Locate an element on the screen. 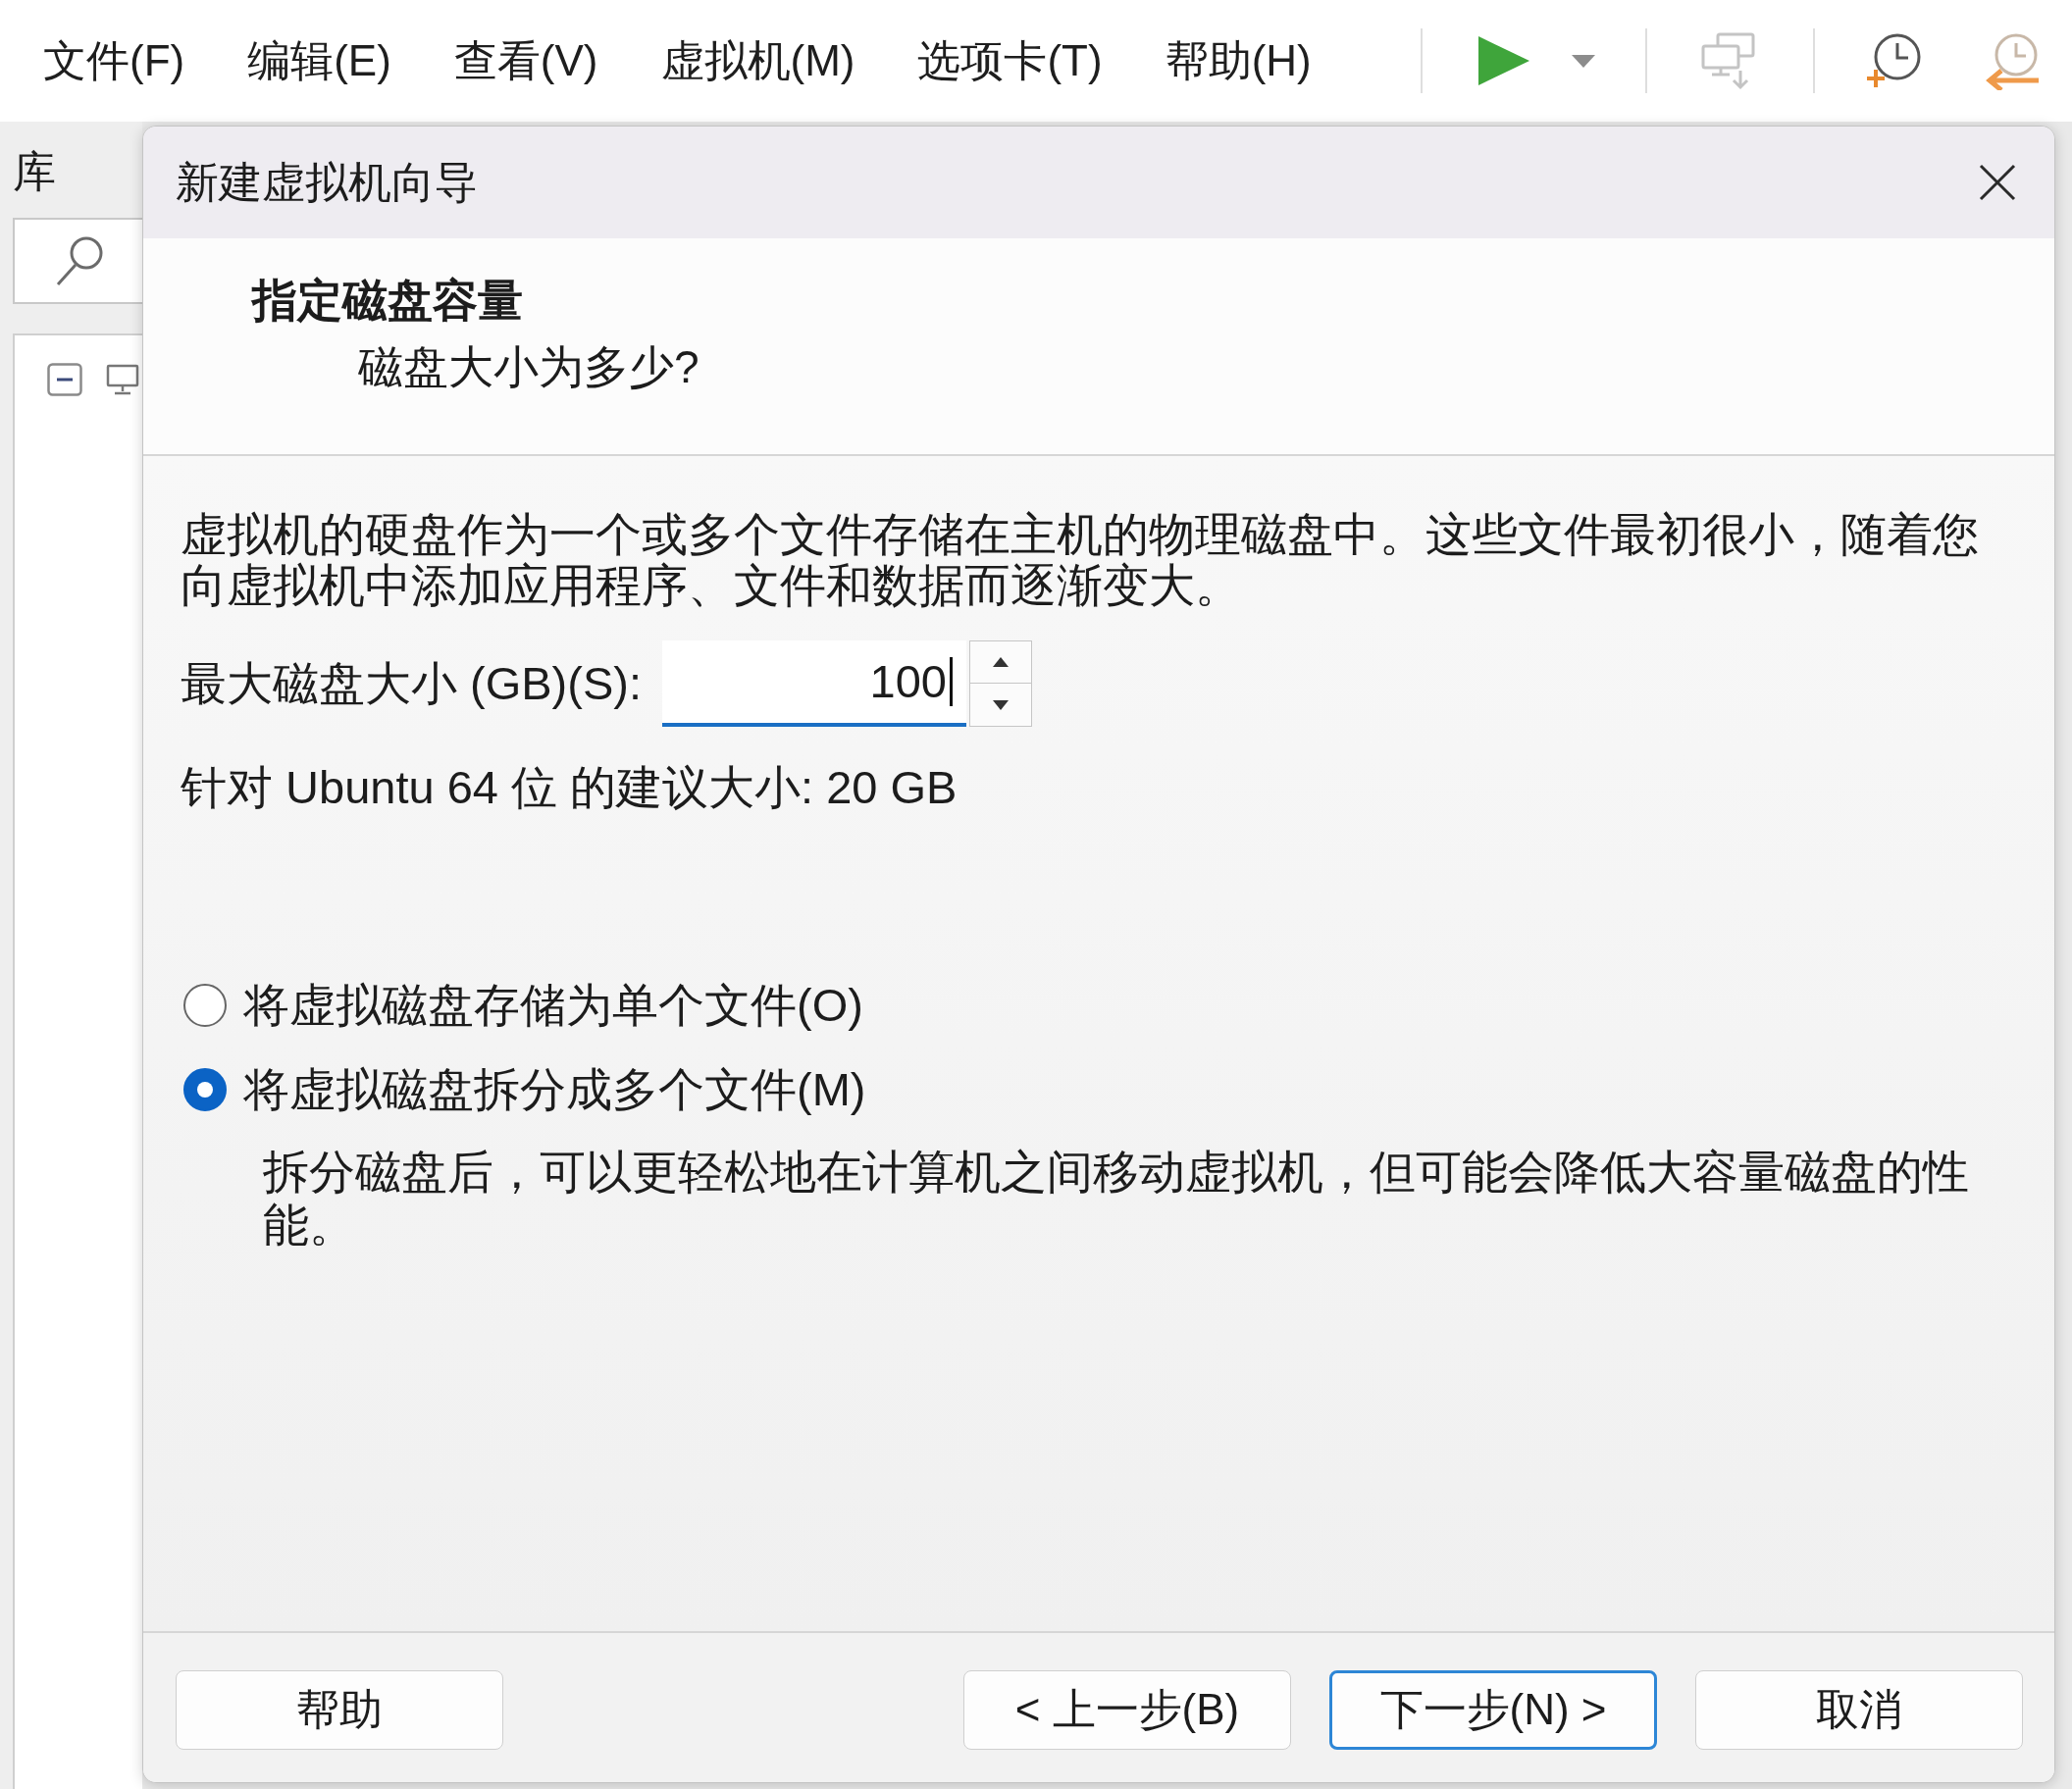  down-arrow-icon is located at coordinates (1001, 704).